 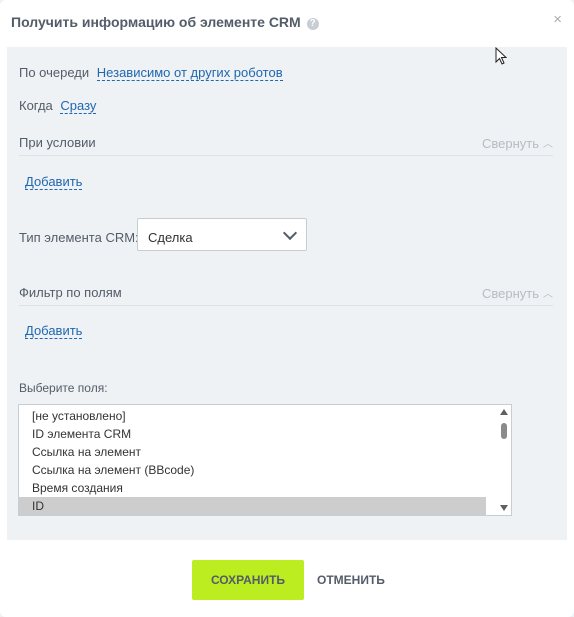 What do you see at coordinates (504, 508) in the screenshot?
I see `scroll-down-arrow-icon` at bounding box center [504, 508].